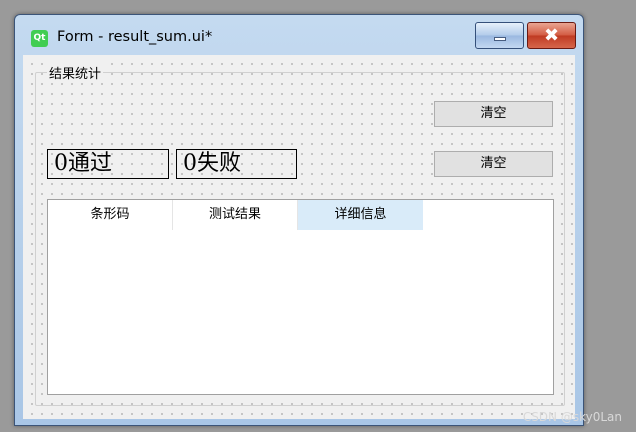 The height and width of the screenshot is (432, 636). Describe the element at coordinates (39, 38) in the screenshot. I see `qt-logo-icon: Qt` at that location.